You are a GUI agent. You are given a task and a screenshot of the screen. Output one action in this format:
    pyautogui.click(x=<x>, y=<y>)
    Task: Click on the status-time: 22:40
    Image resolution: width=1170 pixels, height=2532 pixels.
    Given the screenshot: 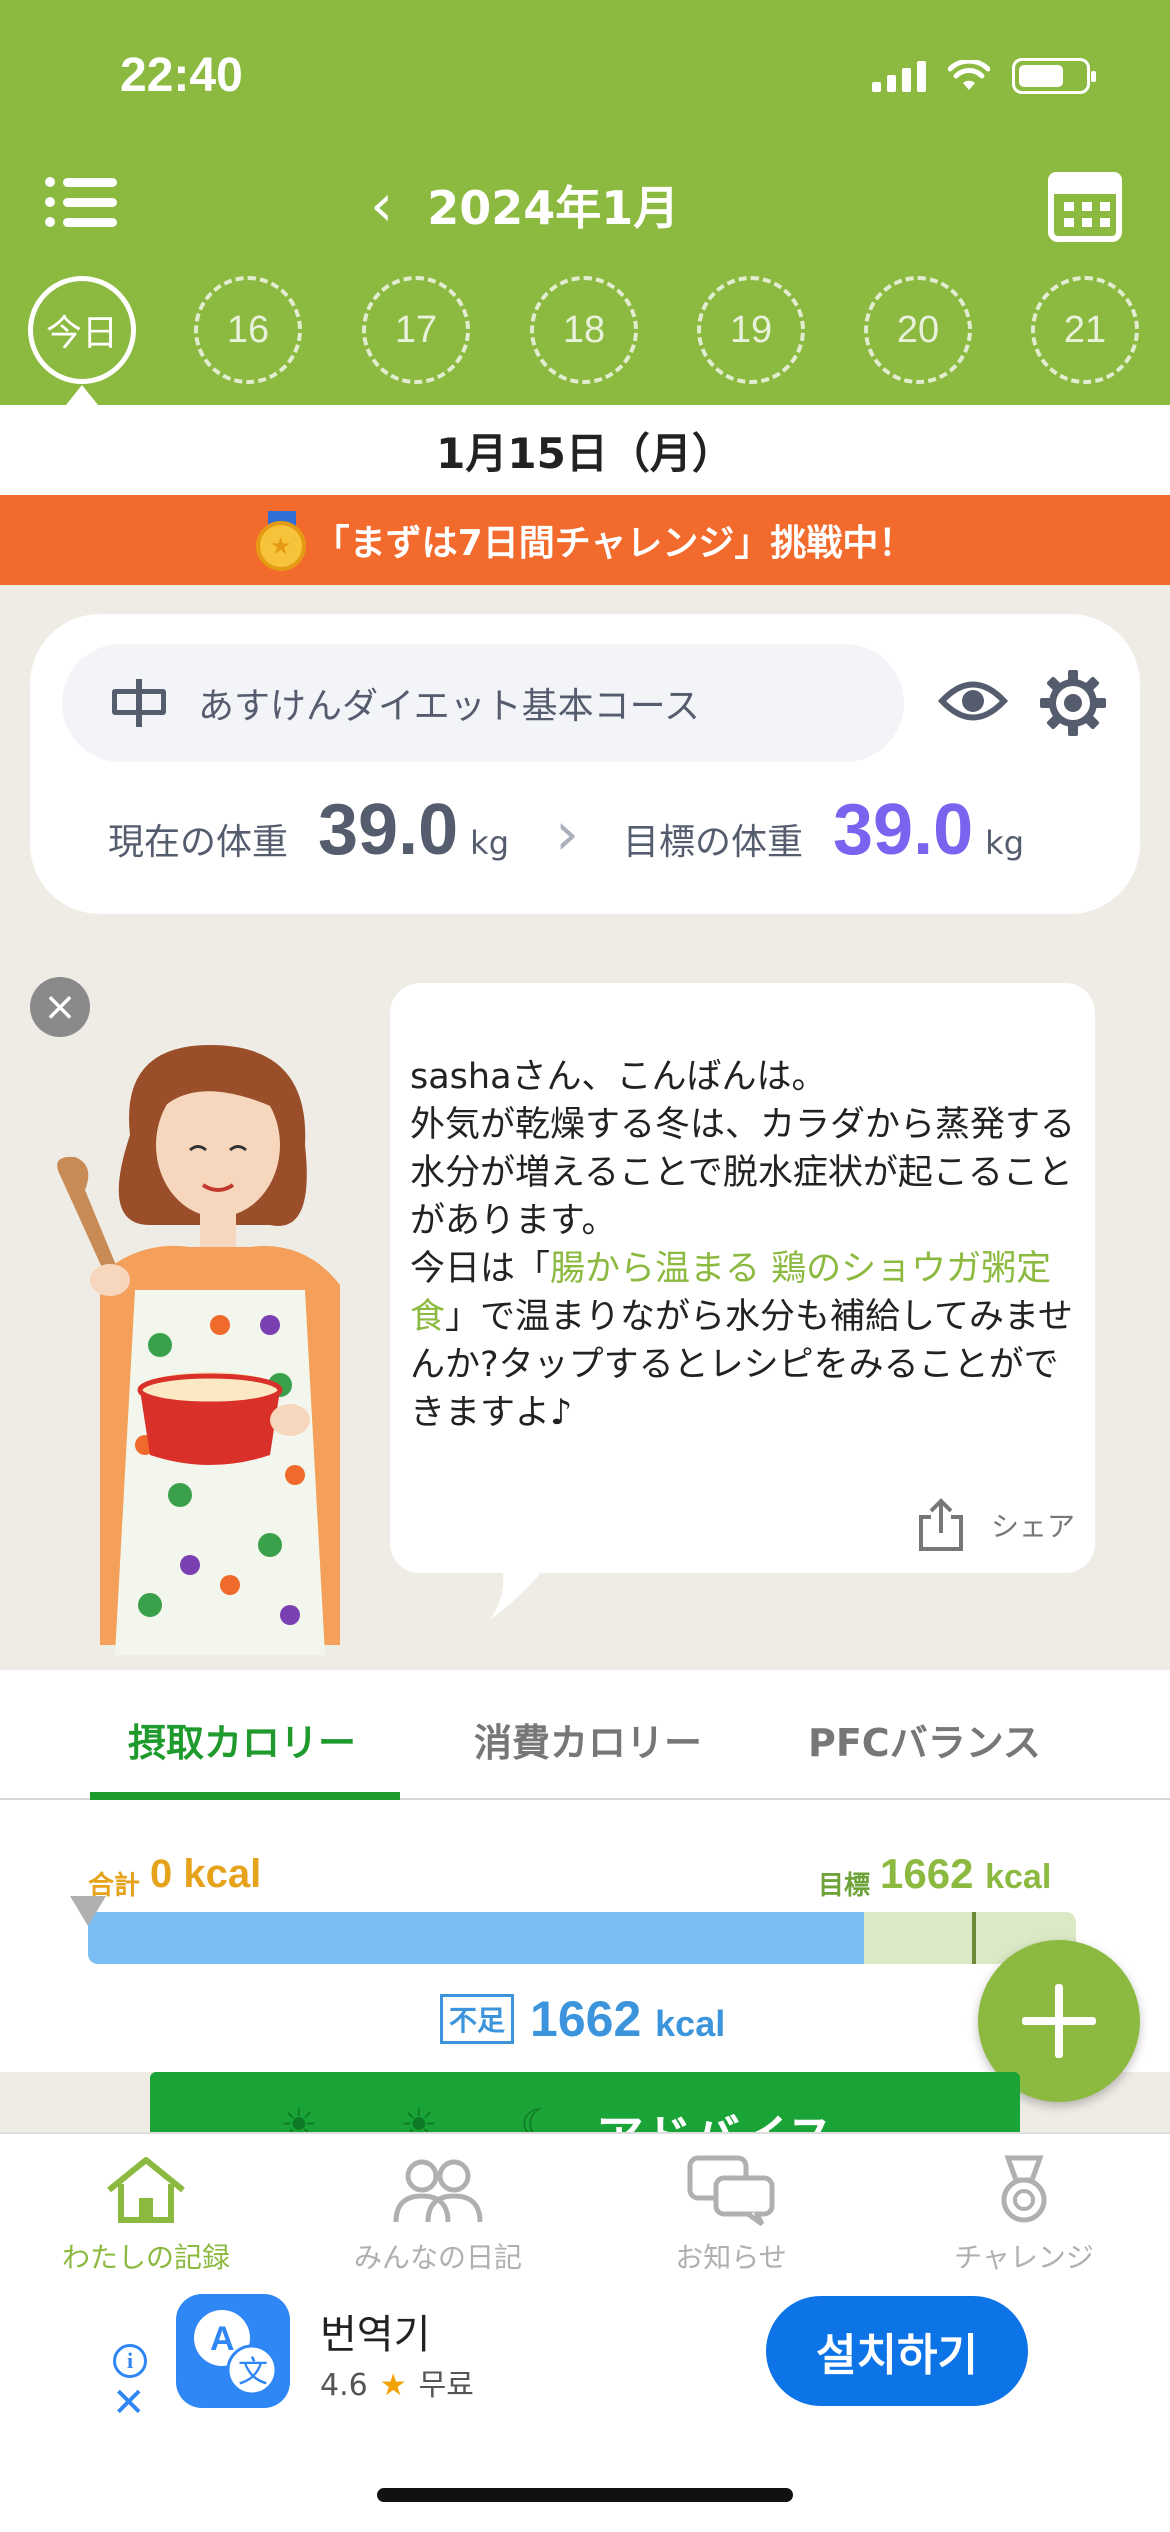 What is the action you would take?
    pyautogui.click(x=181, y=75)
    